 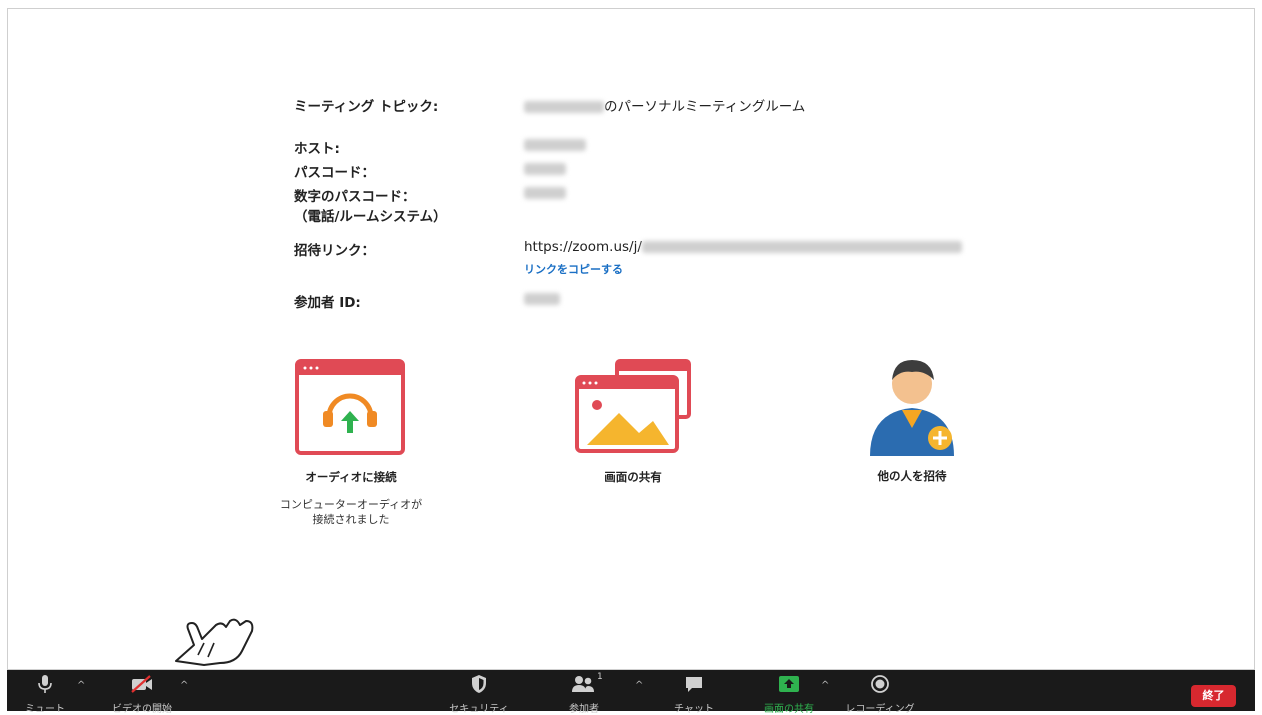 What do you see at coordinates (45, 709) in the screenshot?
I see `mute-label: ミュート` at bounding box center [45, 709].